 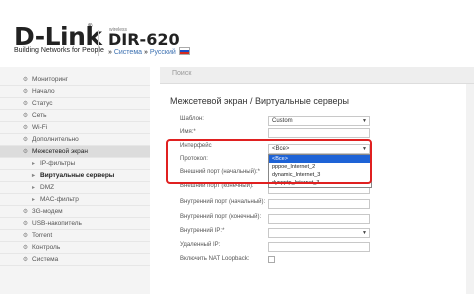 I want to click on sidebar-item-label: Контроль, so click(x=46, y=247).